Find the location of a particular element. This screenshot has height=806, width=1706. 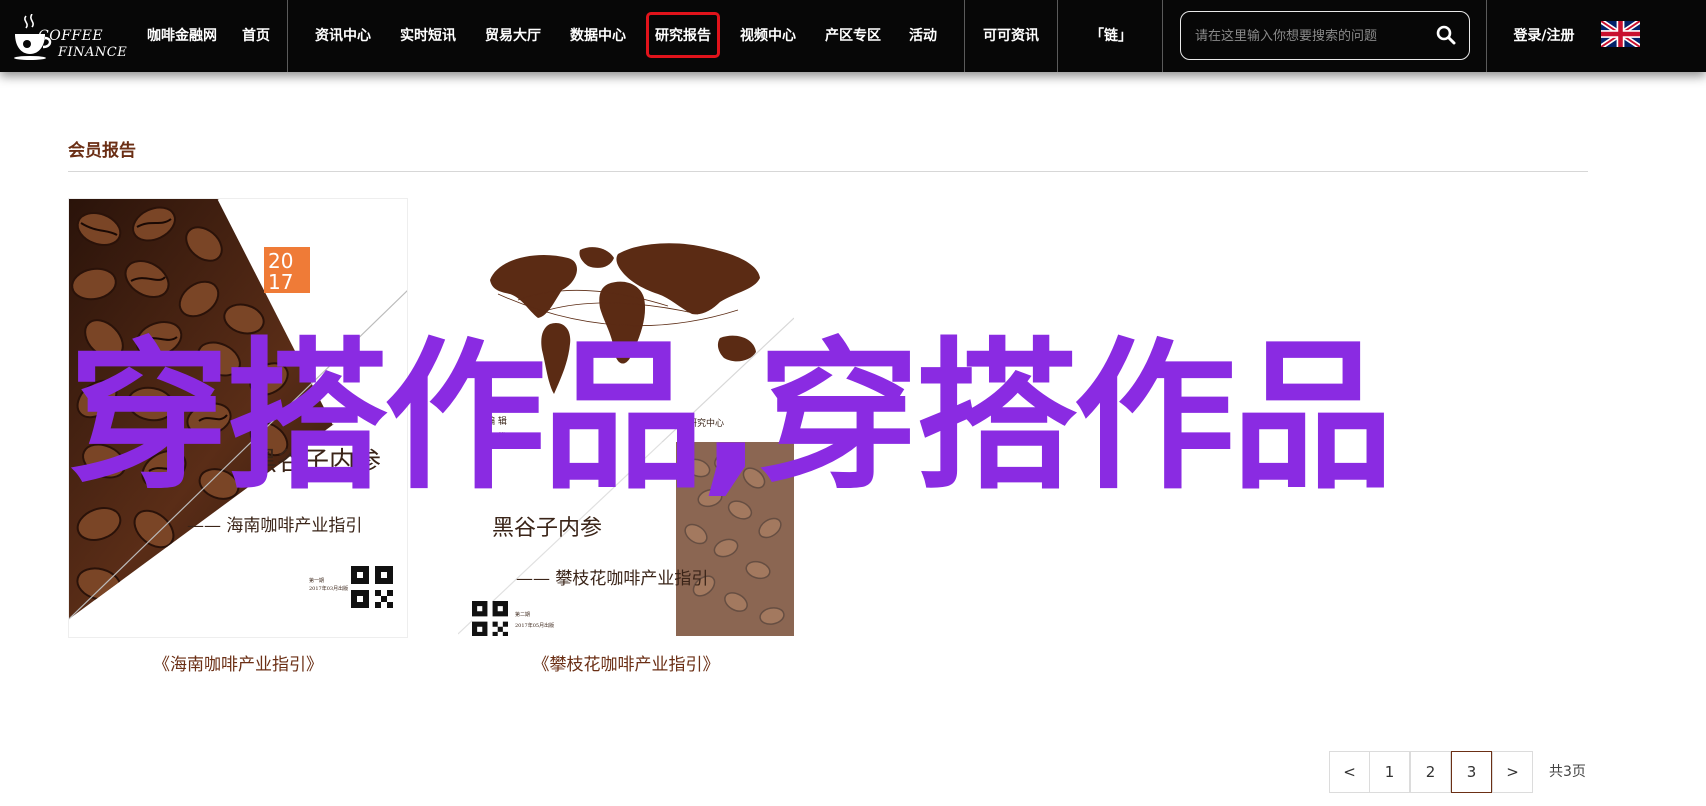

cover-subtitle: —— 海南咖啡产业指引 is located at coordinates (275, 526).